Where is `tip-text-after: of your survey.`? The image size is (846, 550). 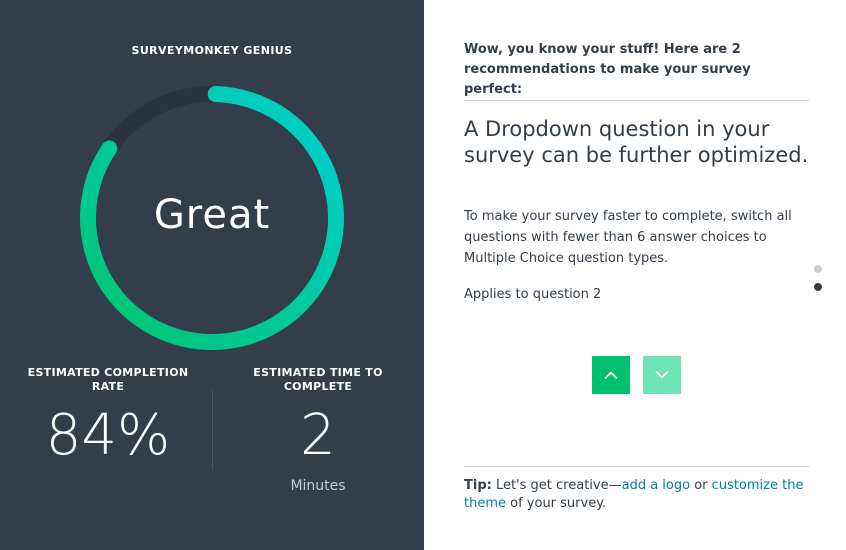
tip-text-after: of your survey. is located at coordinates (556, 503).